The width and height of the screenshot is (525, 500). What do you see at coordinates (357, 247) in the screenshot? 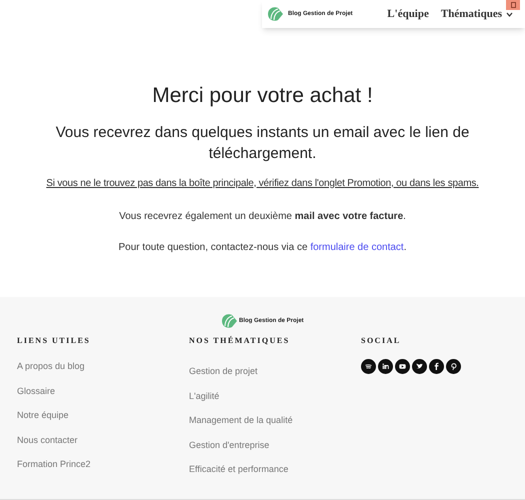
I see `contact-form-link: formulaire de contact` at bounding box center [357, 247].